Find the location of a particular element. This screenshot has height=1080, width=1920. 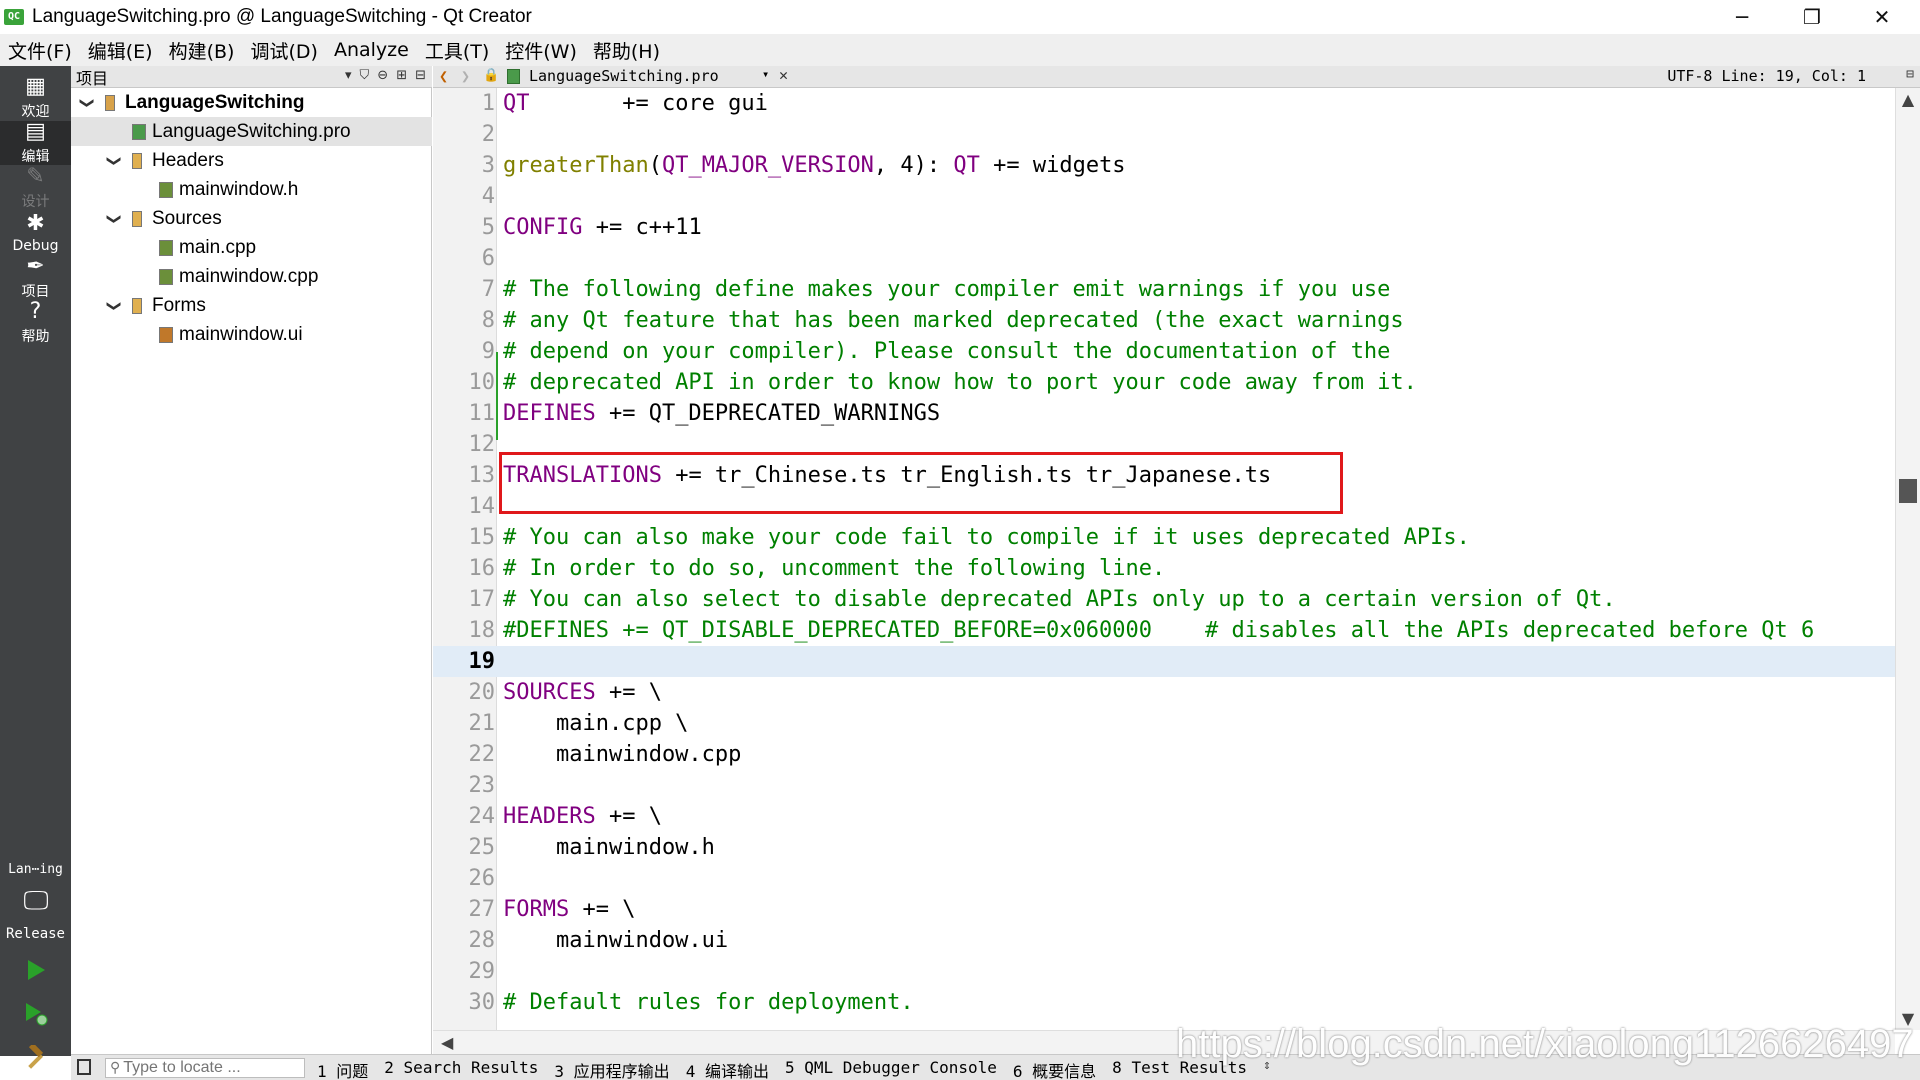

line-number: 17 is located at coordinates (482, 599).